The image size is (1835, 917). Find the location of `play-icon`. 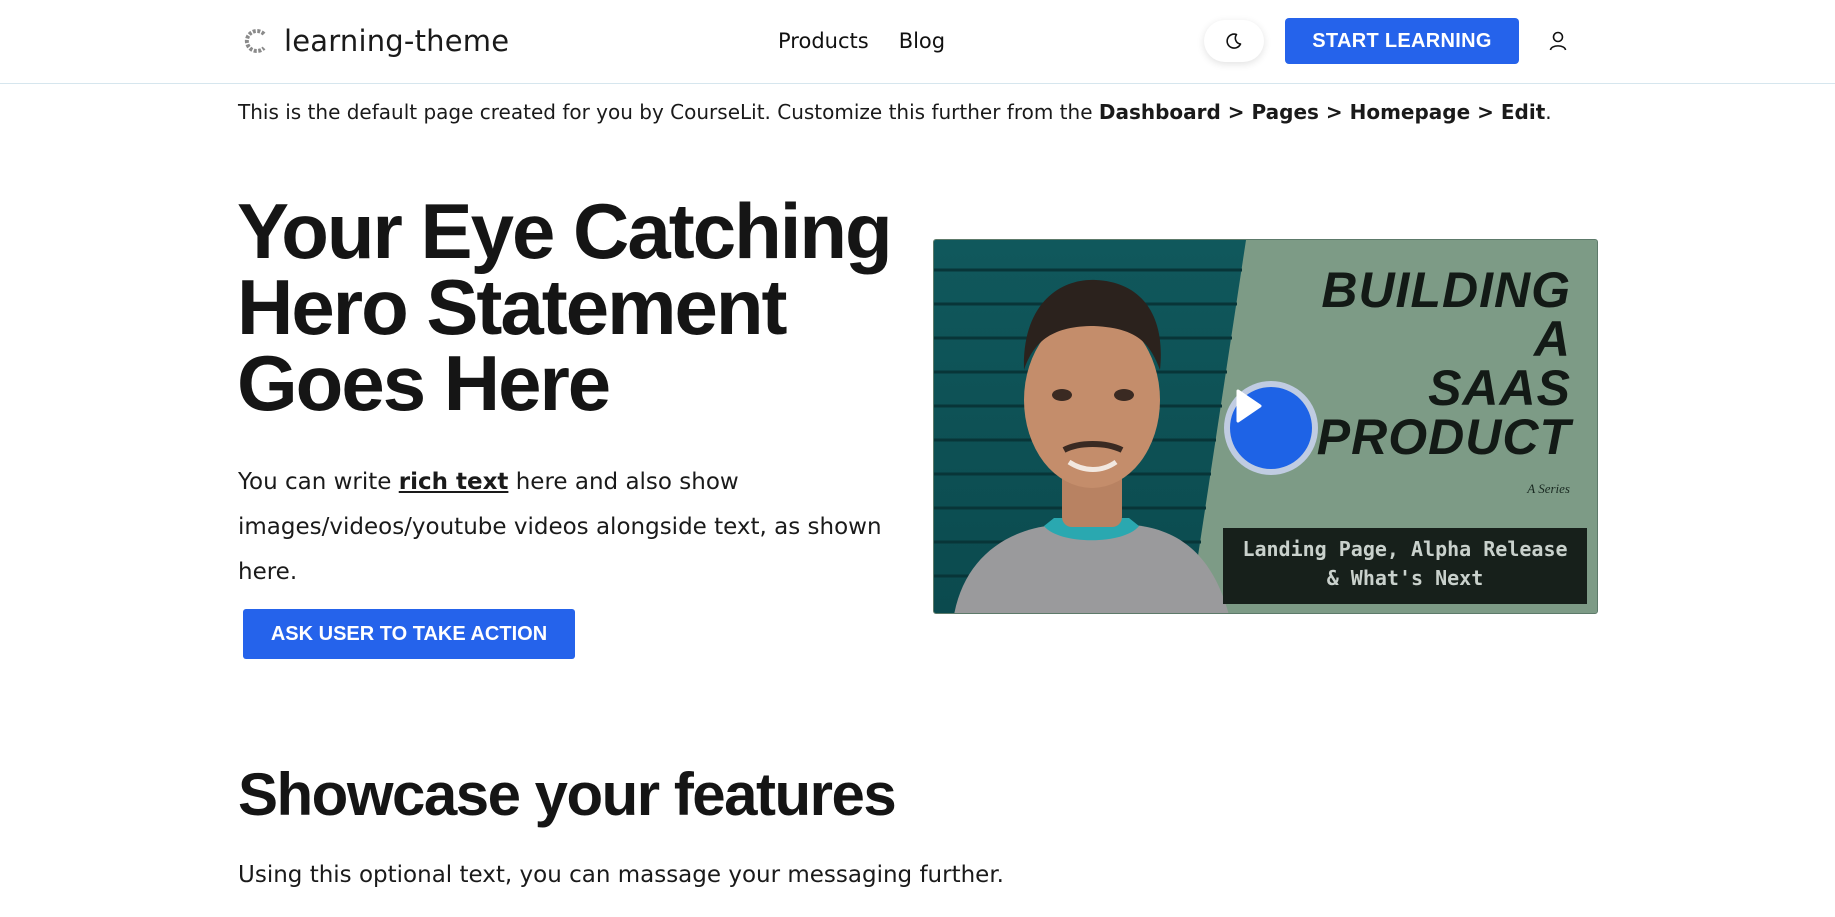

play-icon is located at coordinates (1249, 406).